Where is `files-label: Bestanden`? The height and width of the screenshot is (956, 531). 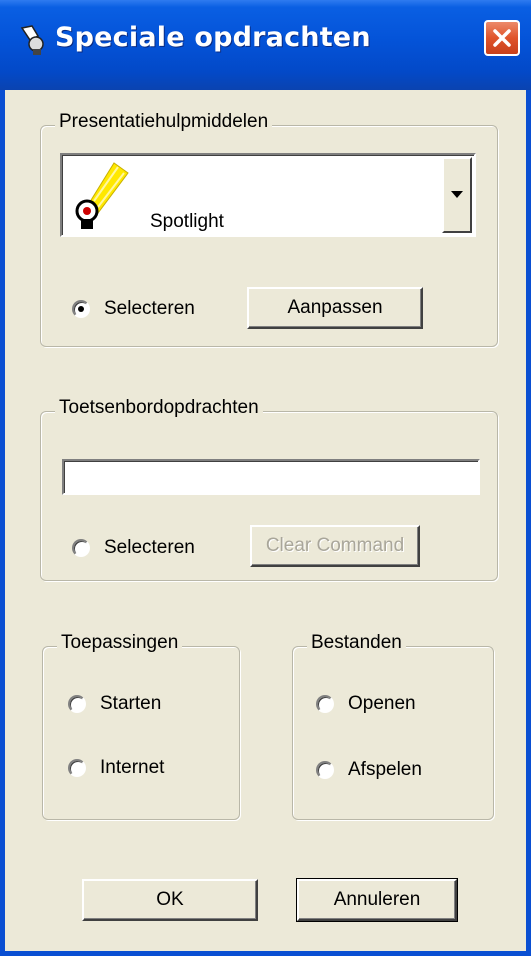
files-label: Bestanden is located at coordinates (356, 643).